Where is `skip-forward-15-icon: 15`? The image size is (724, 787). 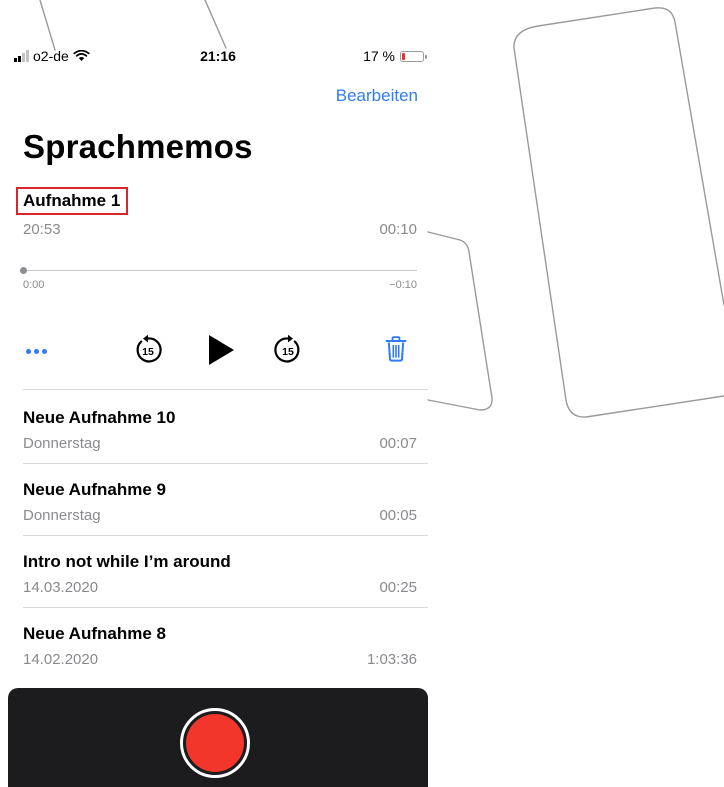 skip-forward-15-icon: 15 is located at coordinates (287, 348).